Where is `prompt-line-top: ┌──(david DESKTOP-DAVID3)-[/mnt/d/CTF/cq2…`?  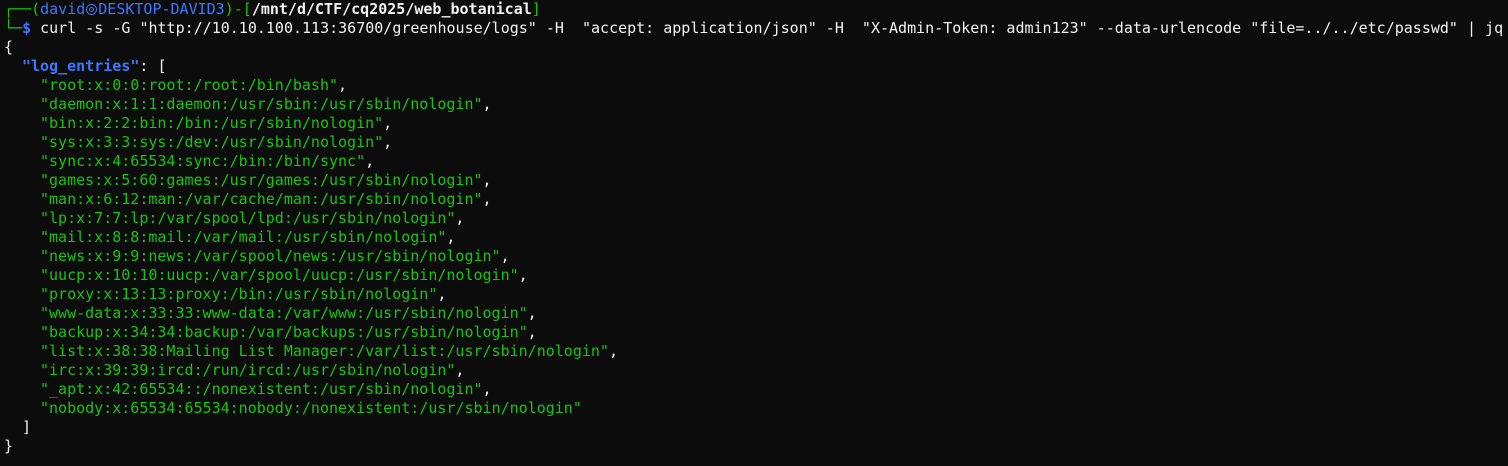 prompt-line-top: ┌──(david DESKTOP-DAVID3)-[/mnt/d/CTF/cq2… is located at coordinates (756, 9).